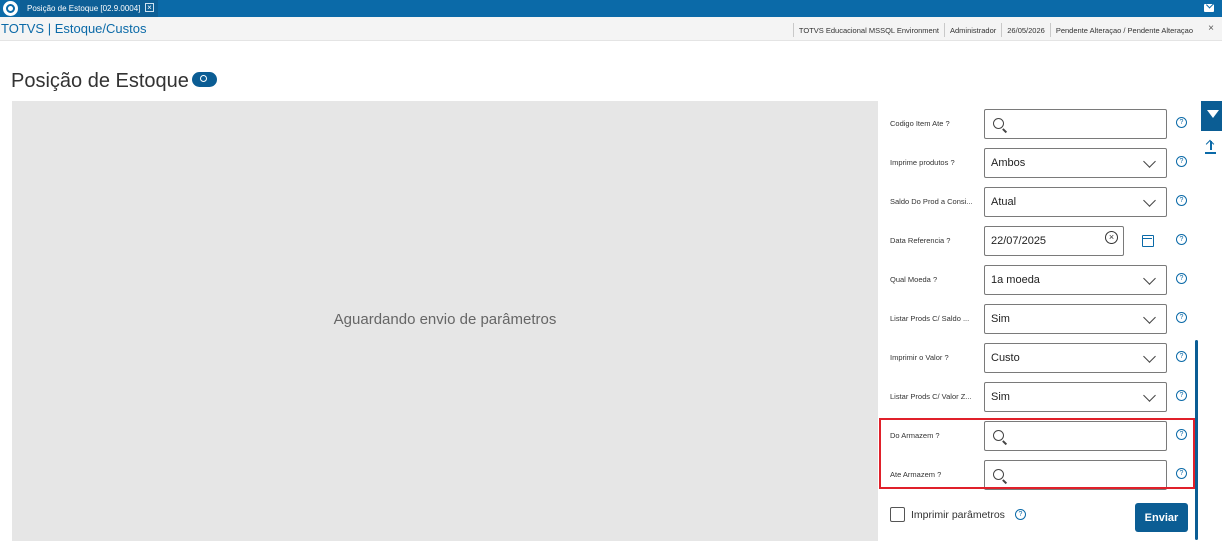 The width and height of the screenshot is (1222, 556). I want to click on param-label: Imprimir o Valor ?, so click(919, 357).